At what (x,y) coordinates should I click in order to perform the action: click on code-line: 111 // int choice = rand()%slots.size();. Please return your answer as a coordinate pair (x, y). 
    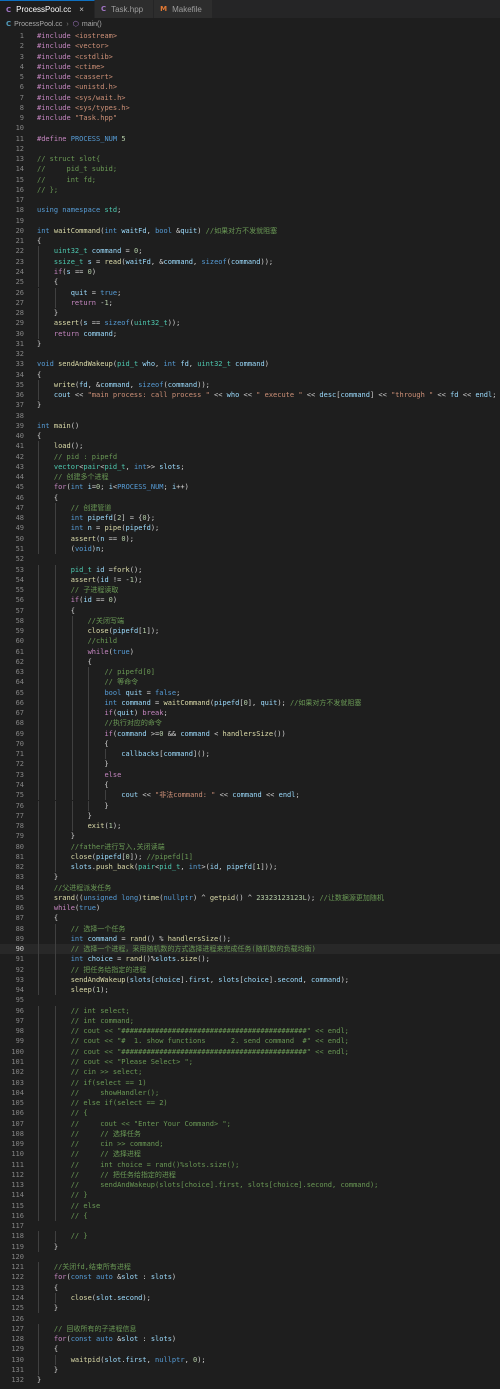
    Looking at the image, I should click on (250, 1164).